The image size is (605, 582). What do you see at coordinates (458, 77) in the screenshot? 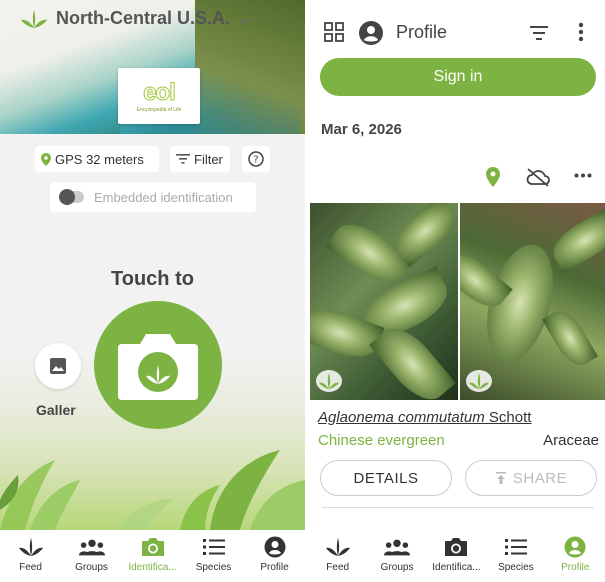
I see `sign-in-button: Sign in` at bounding box center [458, 77].